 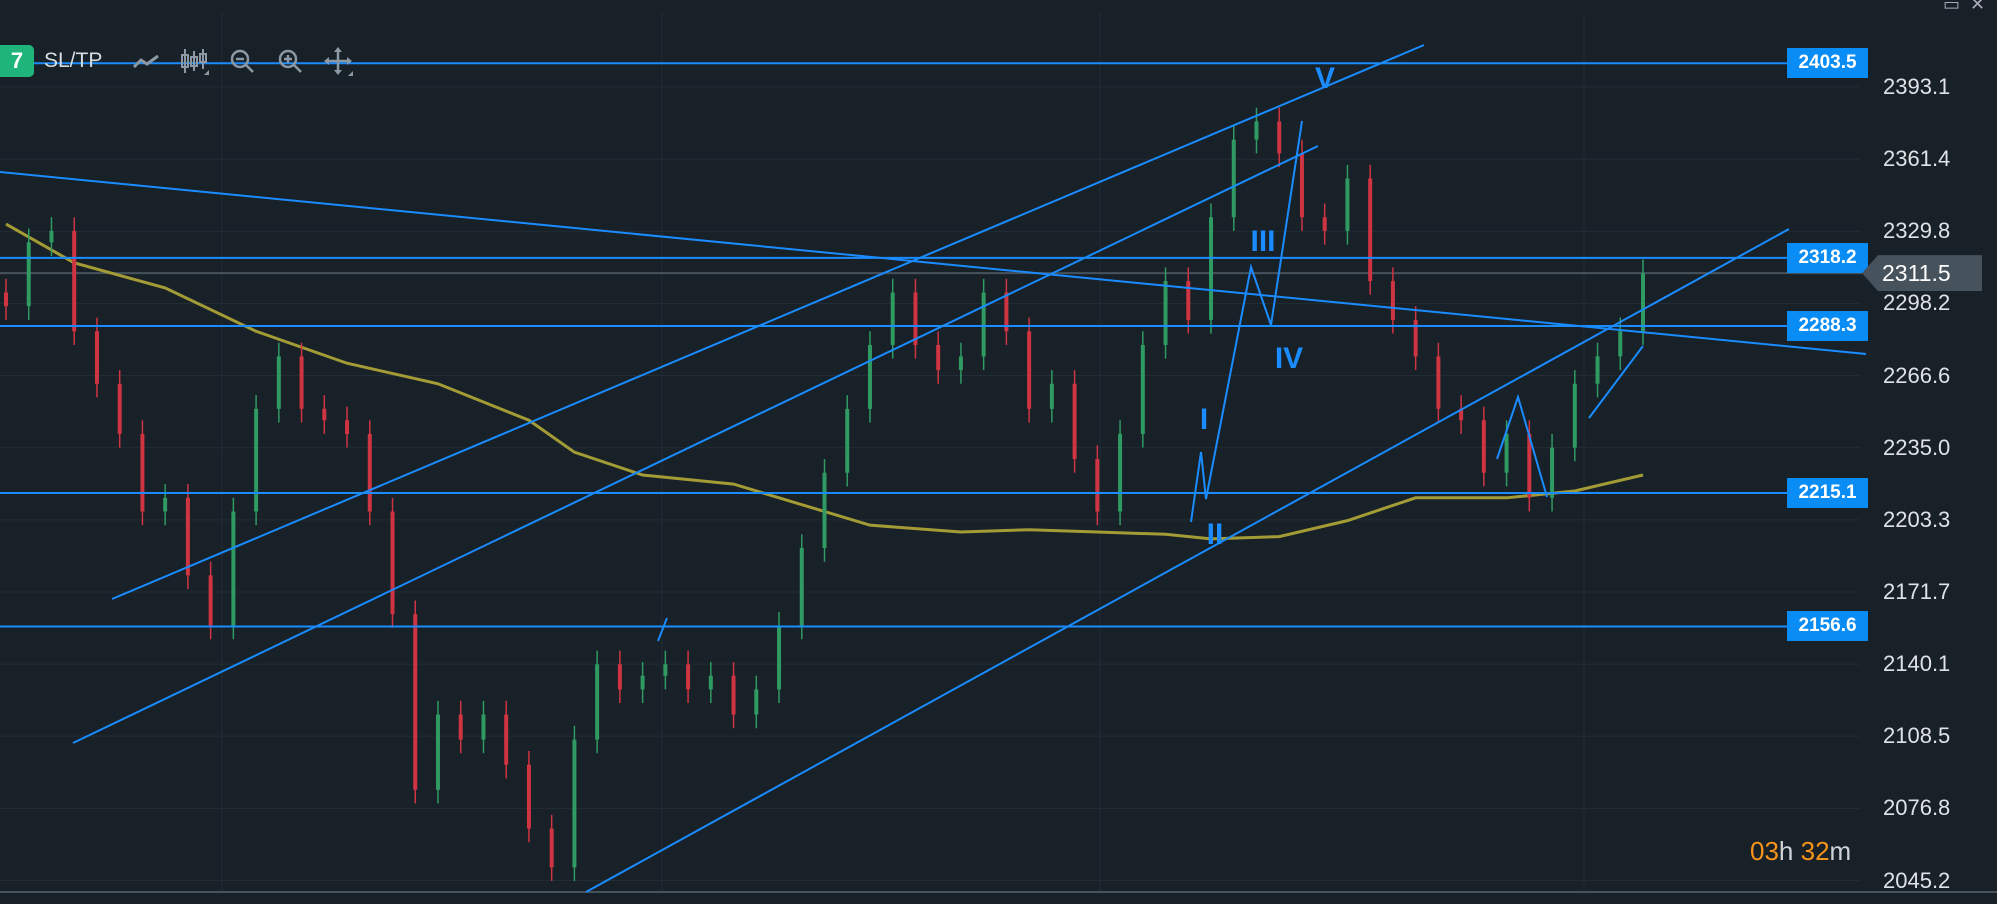 What do you see at coordinates (1917, 519) in the screenshot?
I see `price-tick-label: 2203.3` at bounding box center [1917, 519].